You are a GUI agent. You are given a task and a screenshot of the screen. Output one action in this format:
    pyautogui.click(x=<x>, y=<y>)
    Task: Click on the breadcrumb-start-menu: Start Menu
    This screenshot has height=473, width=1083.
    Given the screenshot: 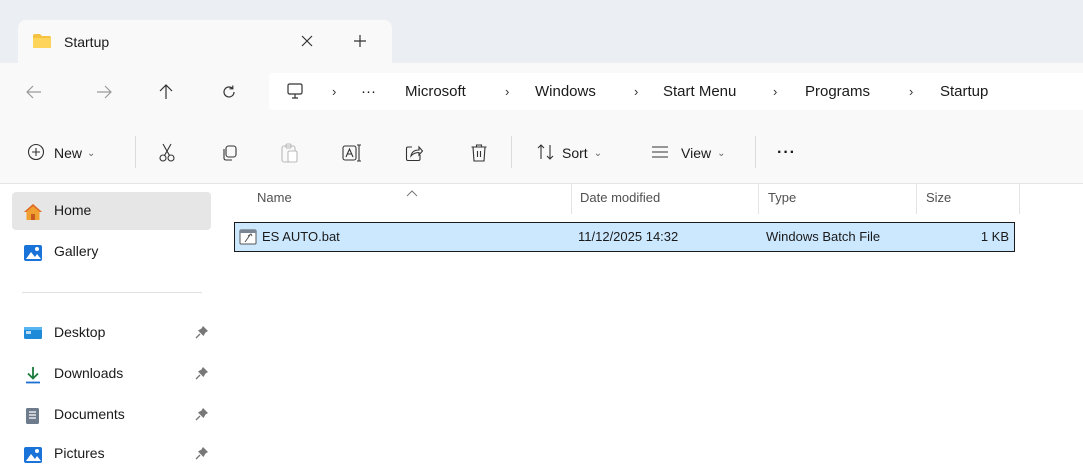 What is the action you would take?
    pyautogui.click(x=699, y=91)
    